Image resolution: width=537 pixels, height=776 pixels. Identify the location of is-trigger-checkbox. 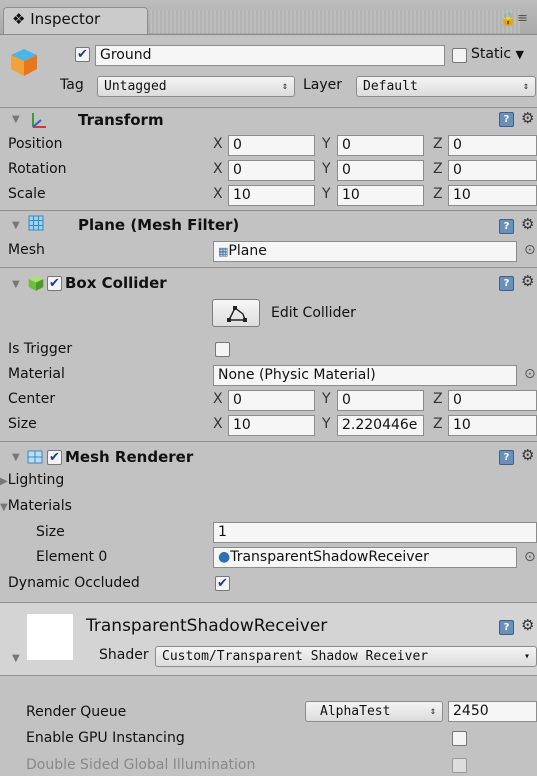
(222, 349).